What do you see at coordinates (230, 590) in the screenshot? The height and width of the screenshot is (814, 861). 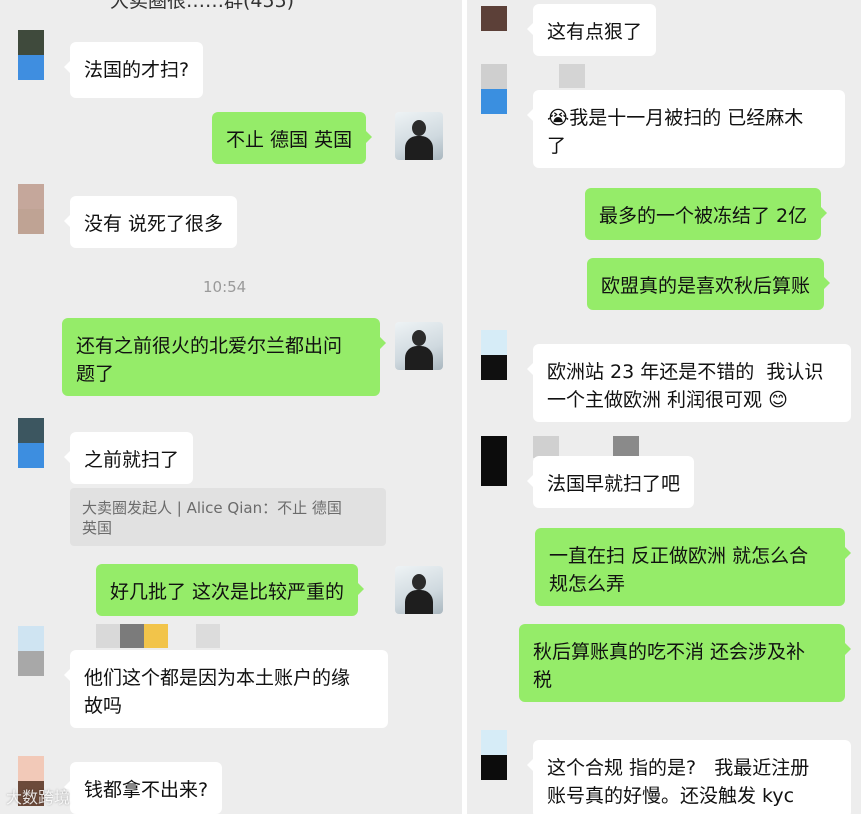 I see `message-bubble-outgoing: 好几批了 这次是比较严重的` at bounding box center [230, 590].